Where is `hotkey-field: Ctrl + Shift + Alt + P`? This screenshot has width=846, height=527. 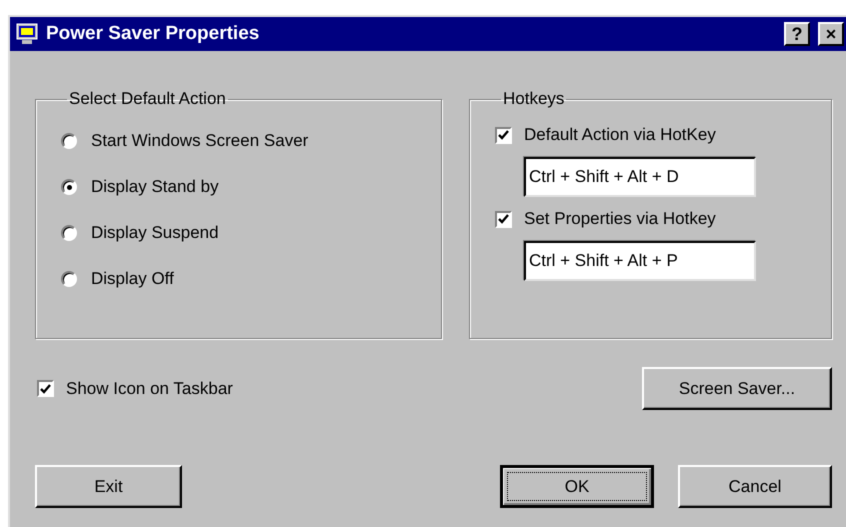
hotkey-field: Ctrl + Shift + Alt + P is located at coordinates (640, 261).